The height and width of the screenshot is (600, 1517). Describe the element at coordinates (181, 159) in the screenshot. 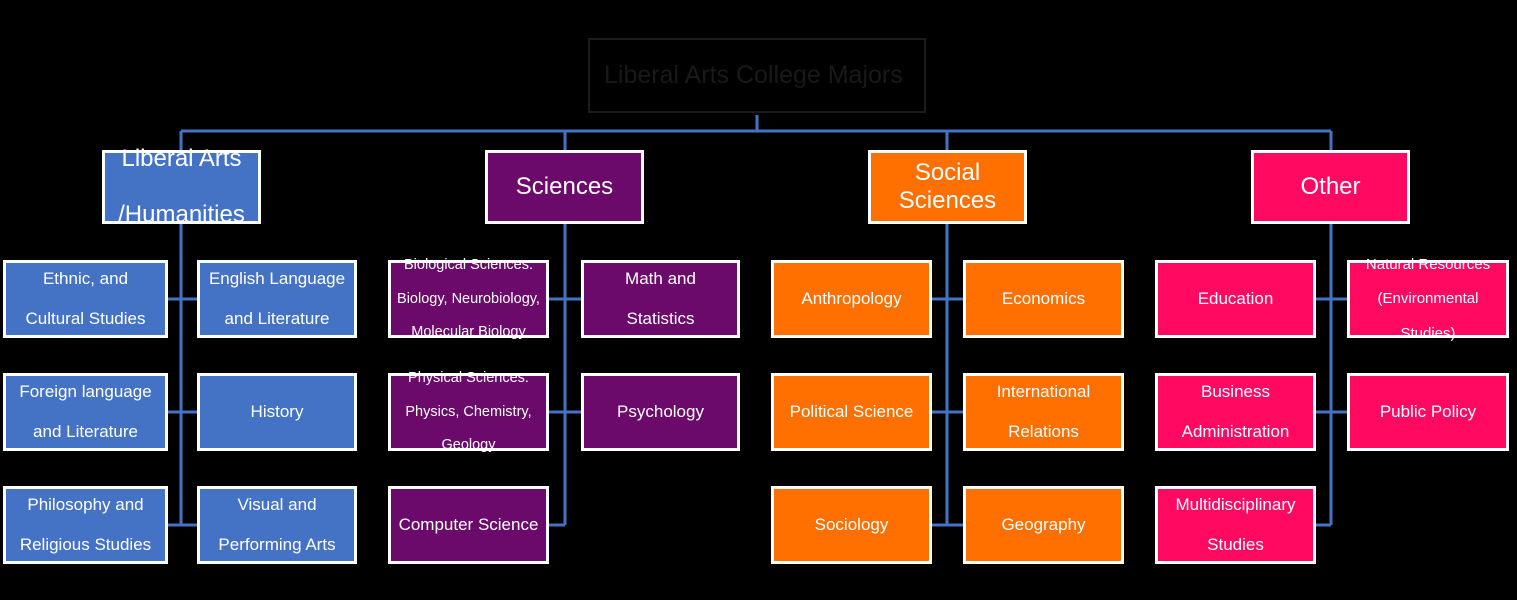

I see `category-label-line1: Liberal Arts` at that location.